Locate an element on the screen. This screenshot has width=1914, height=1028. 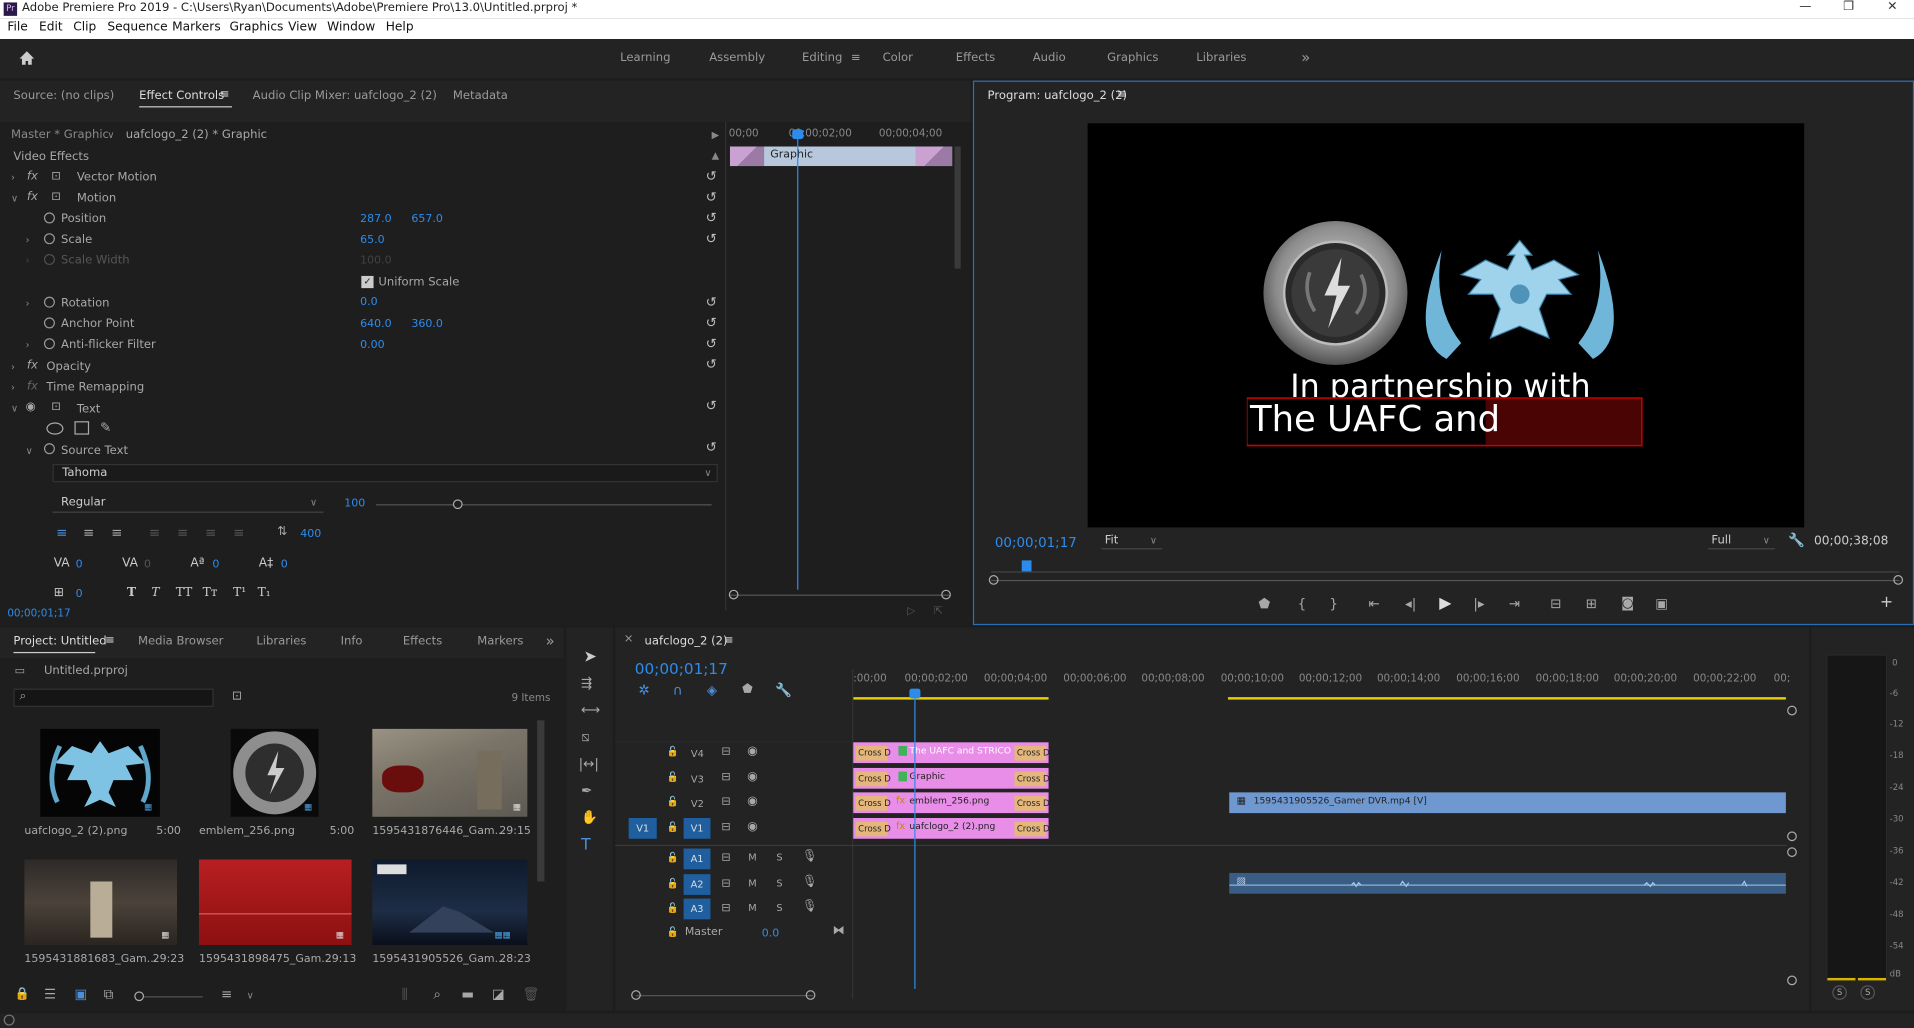
ec-zoom-scrollbar is located at coordinates (839, 595).